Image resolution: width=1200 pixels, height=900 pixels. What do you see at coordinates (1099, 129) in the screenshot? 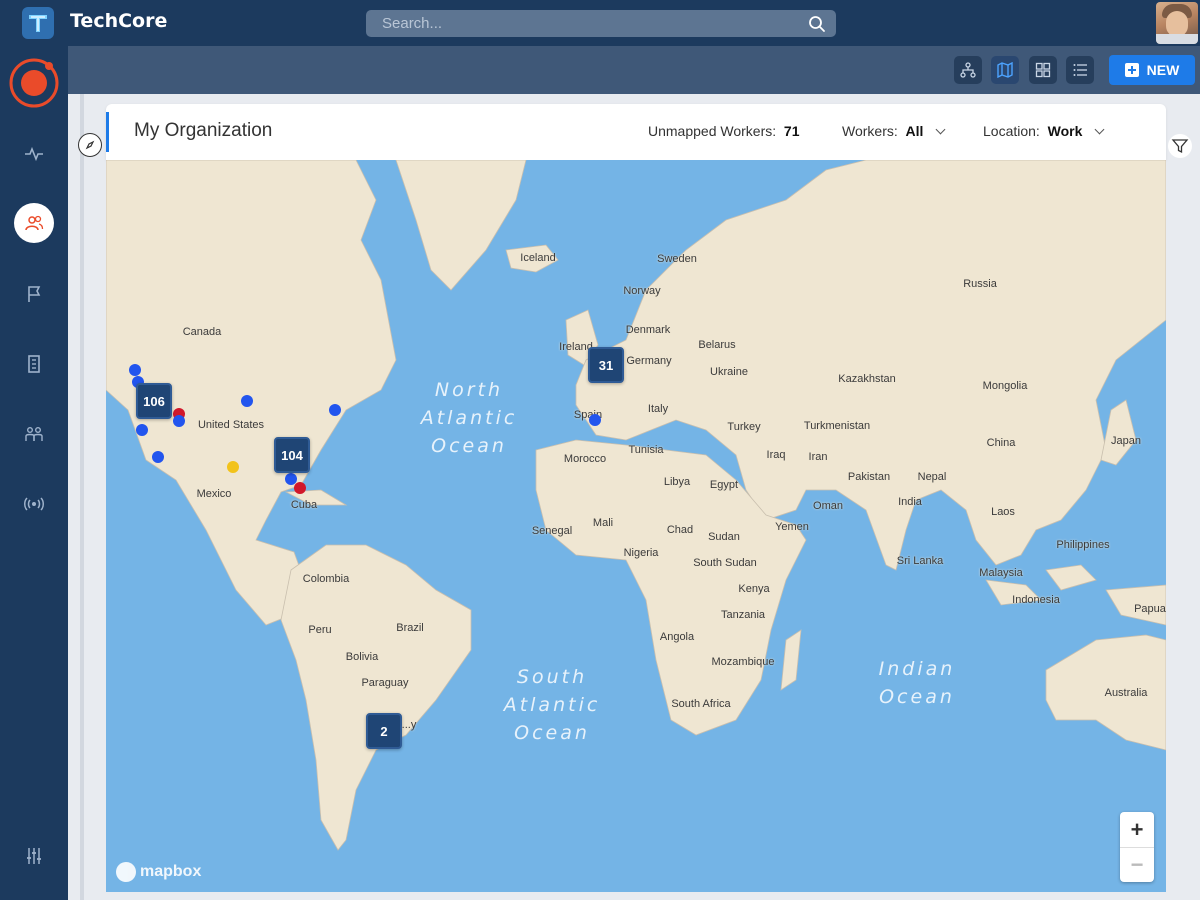
I see `chevron-down-icon` at bounding box center [1099, 129].